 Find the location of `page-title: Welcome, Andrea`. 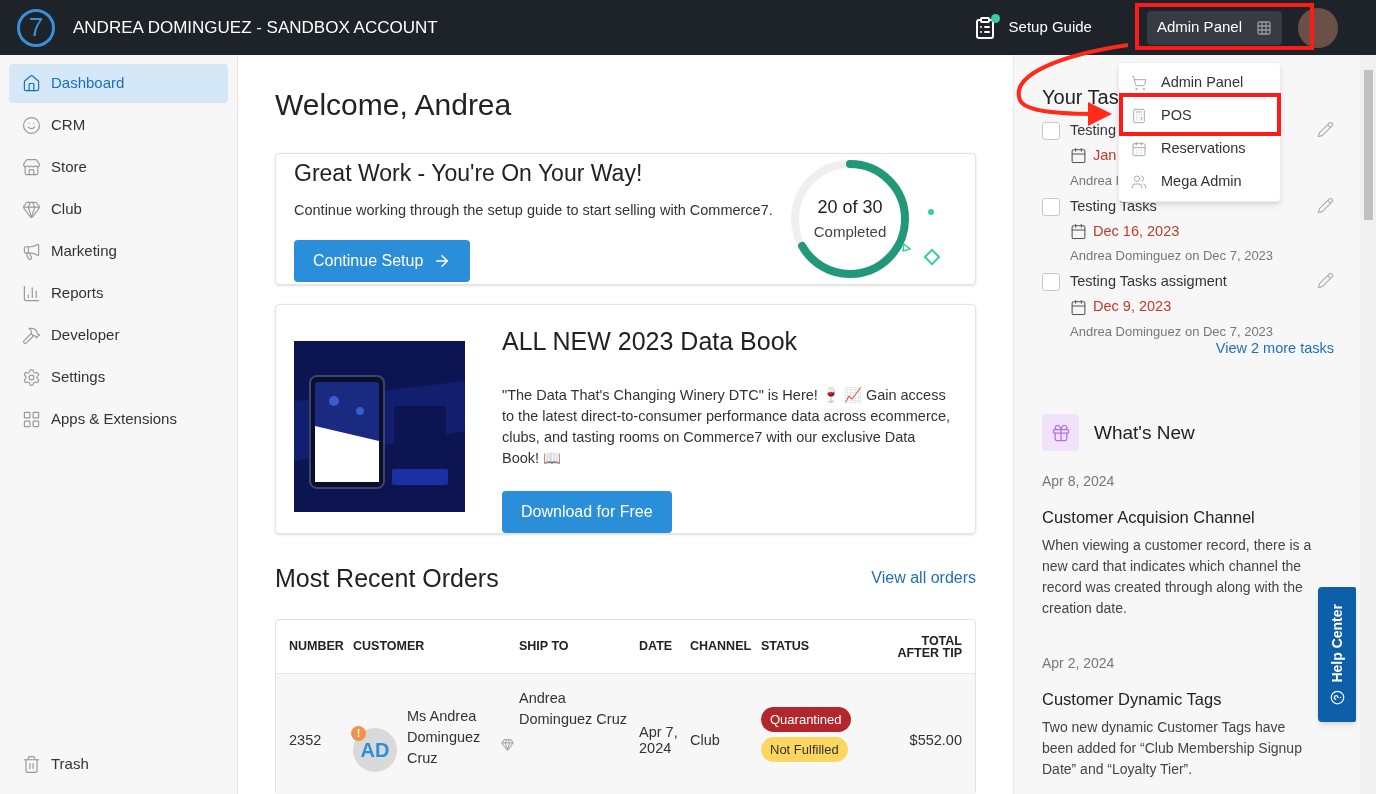

page-title: Welcome, Andrea is located at coordinates (394, 105).